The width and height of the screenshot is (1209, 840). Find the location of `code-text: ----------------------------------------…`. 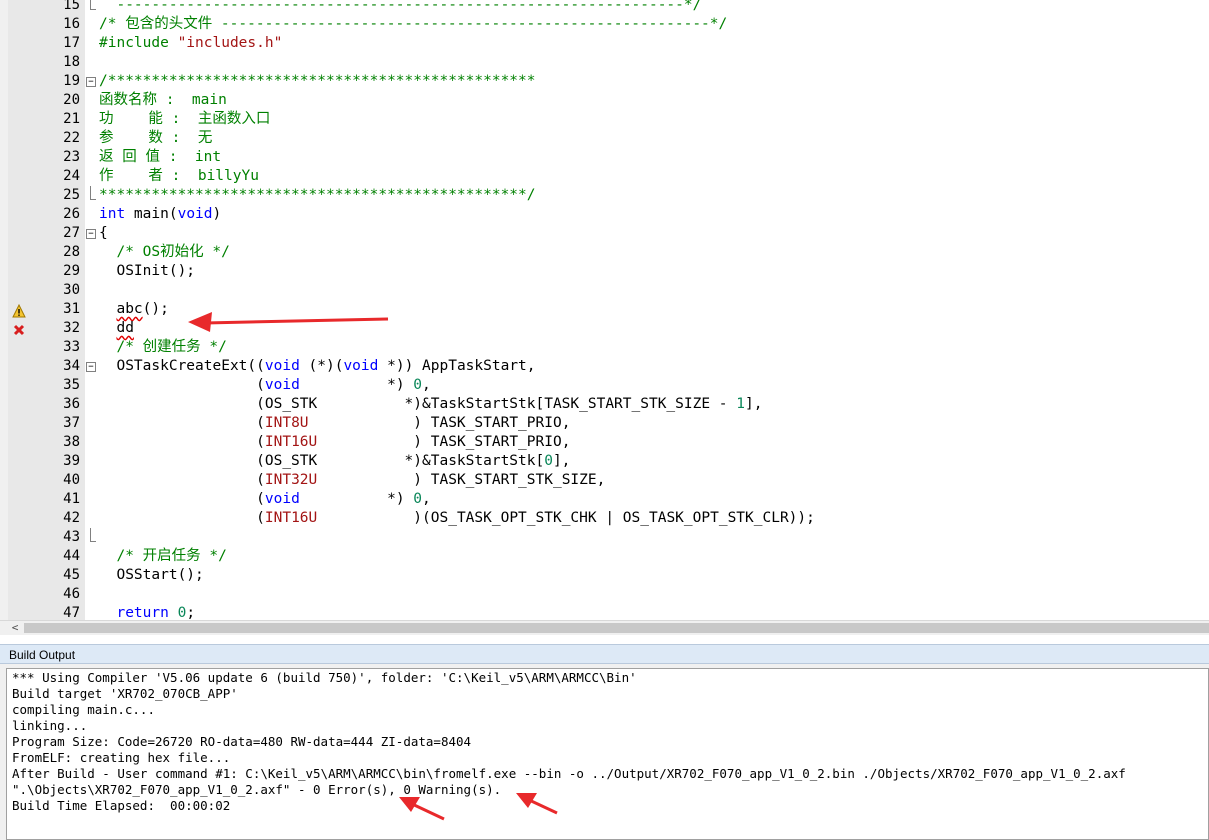

code-text: ----------------------------------------… is located at coordinates (400, 7).